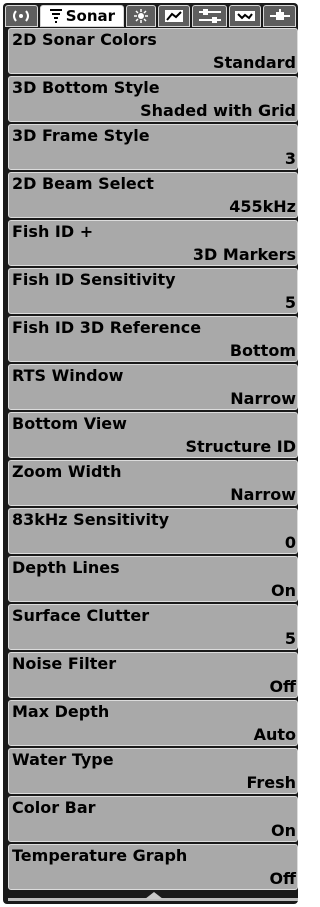 This screenshot has width=320, height=907. Describe the element at coordinates (153, 387) in the screenshot. I see `menu-item-rts-window: RTS Window Narrow` at that location.